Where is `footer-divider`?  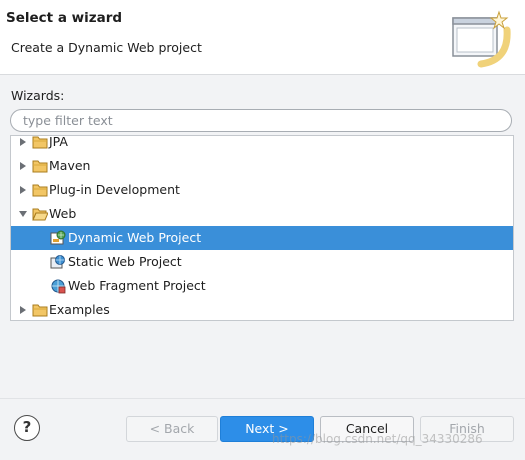 footer-divider is located at coordinates (262, 398).